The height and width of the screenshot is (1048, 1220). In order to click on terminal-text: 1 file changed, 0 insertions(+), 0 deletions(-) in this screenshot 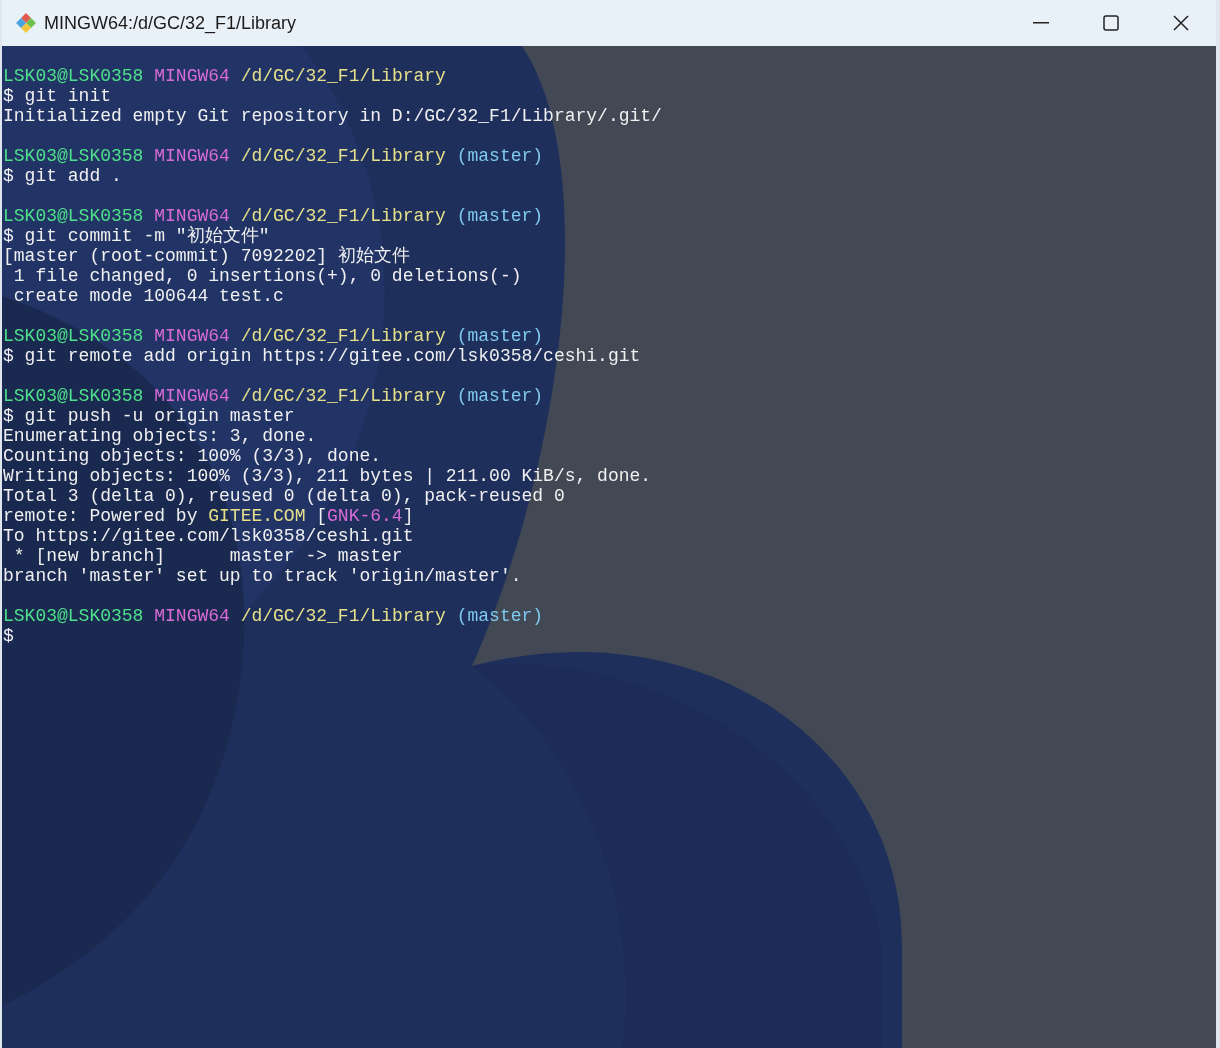, I will do `click(267, 276)`.